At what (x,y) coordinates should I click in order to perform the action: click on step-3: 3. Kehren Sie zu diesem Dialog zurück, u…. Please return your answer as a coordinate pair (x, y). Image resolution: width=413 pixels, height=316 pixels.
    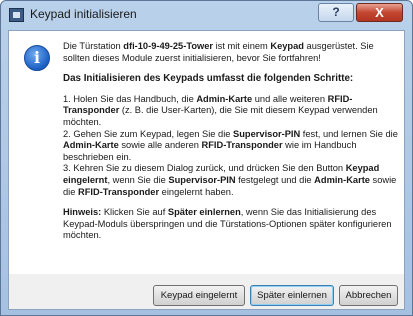
    Looking at the image, I should click on (231, 180).